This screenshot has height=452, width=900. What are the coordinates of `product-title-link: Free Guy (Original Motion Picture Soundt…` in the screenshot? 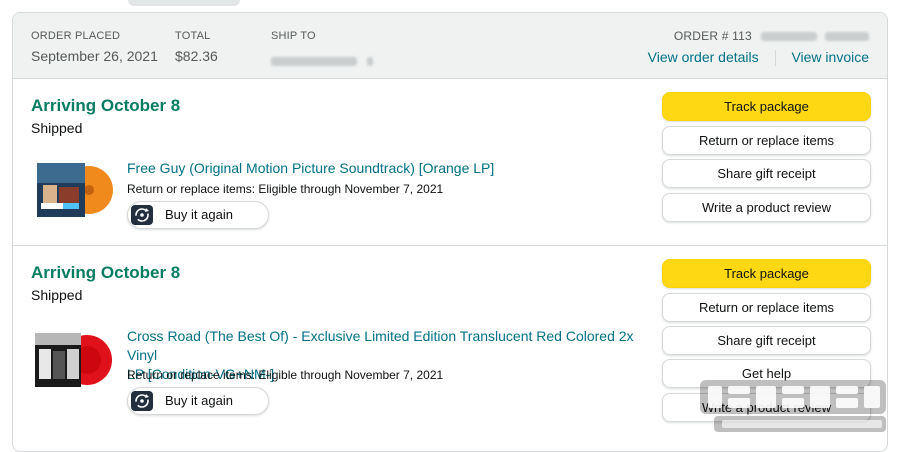 It's located at (387, 168).